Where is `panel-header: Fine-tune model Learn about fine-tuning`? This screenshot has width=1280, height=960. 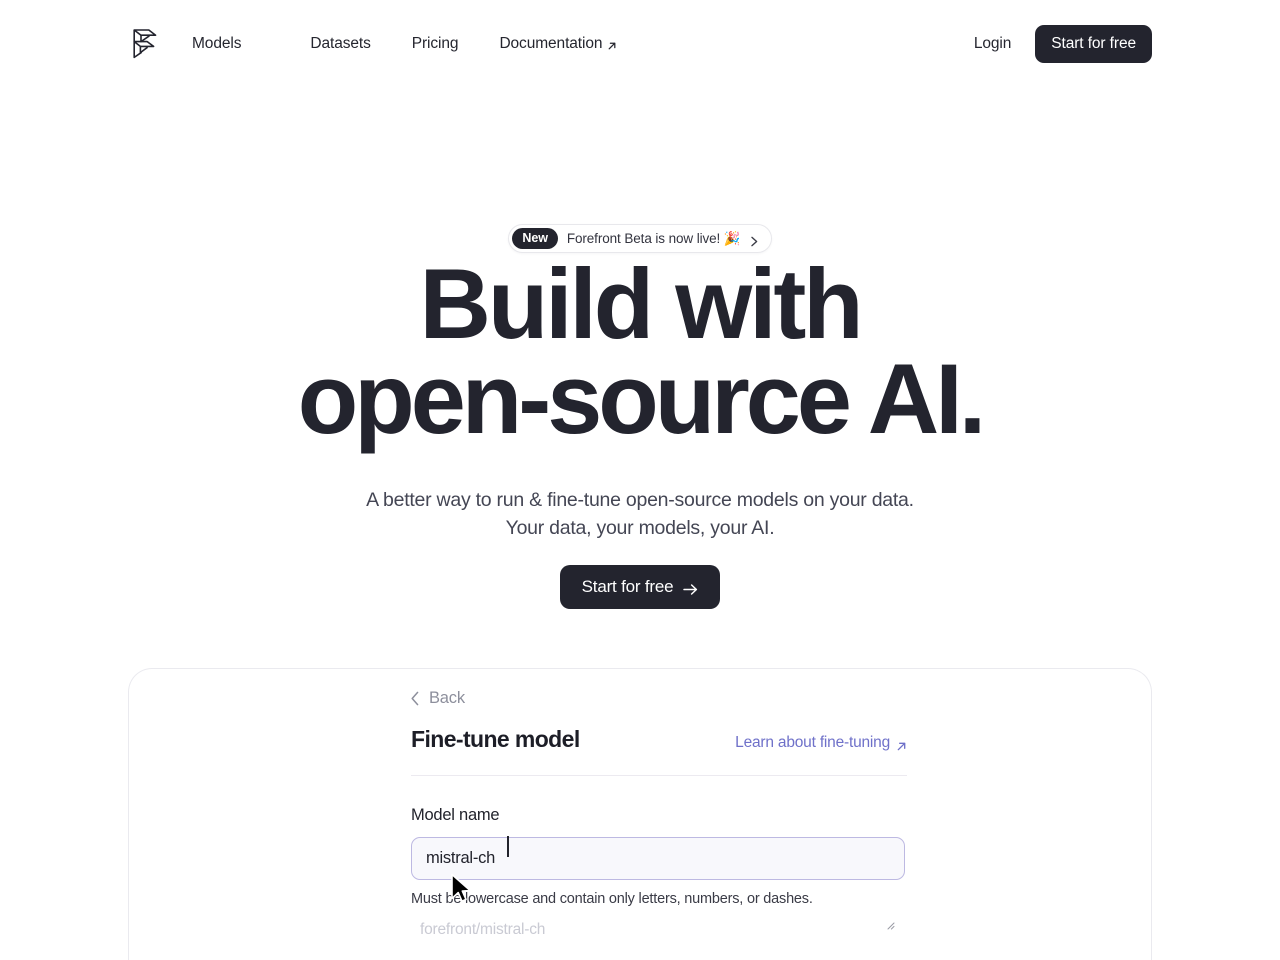
panel-header: Fine-tune model Learn about fine-tuning is located at coordinates (659, 739).